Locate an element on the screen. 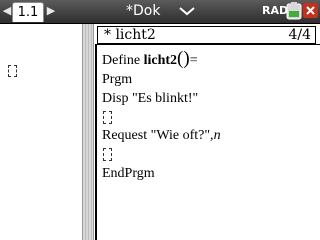 The height and width of the screenshot is (240, 320). close-icon is located at coordinates (310, 10).